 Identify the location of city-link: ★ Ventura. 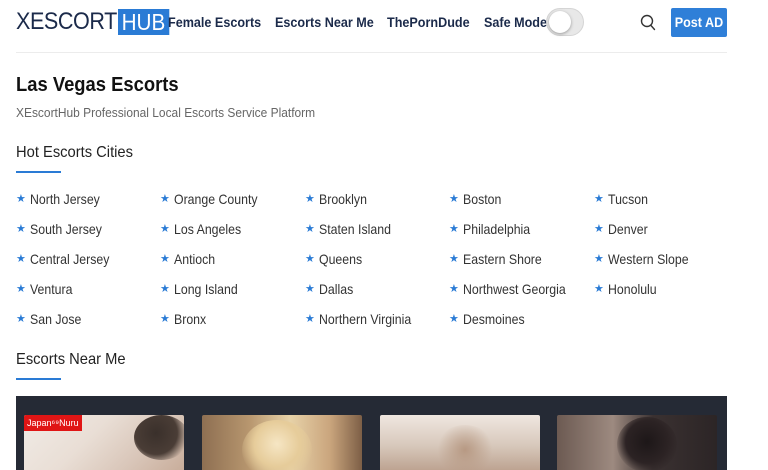
(47, 289).